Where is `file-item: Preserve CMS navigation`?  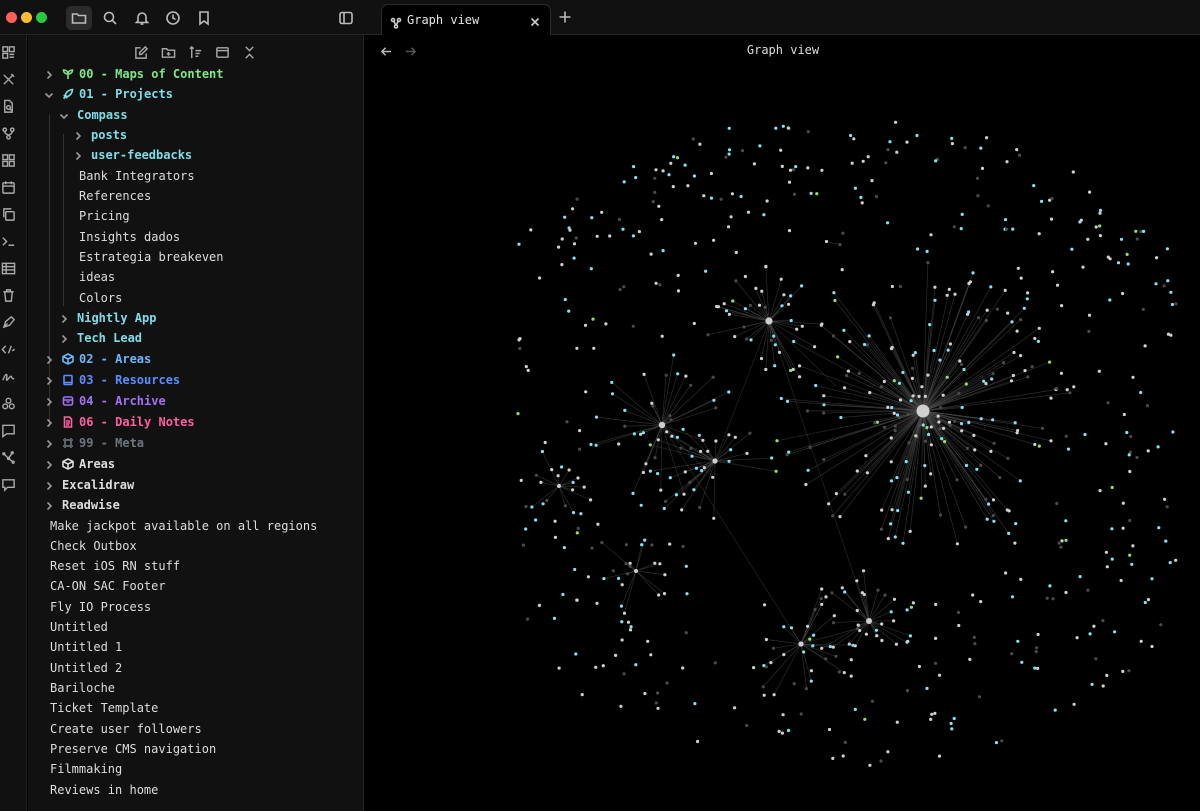 file-item: Preserve CMS navigation is located at coordinates (133, 749).